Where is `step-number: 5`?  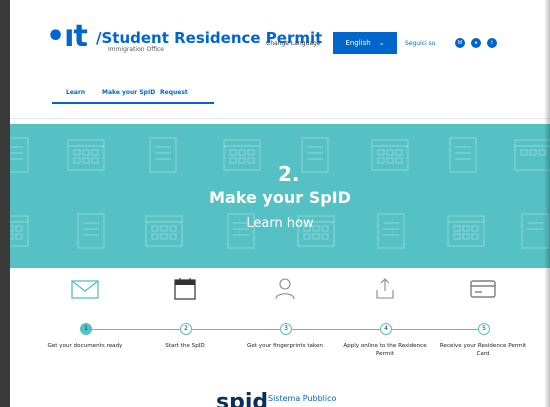 step-number: 5 is located at coordinates (484, 329).